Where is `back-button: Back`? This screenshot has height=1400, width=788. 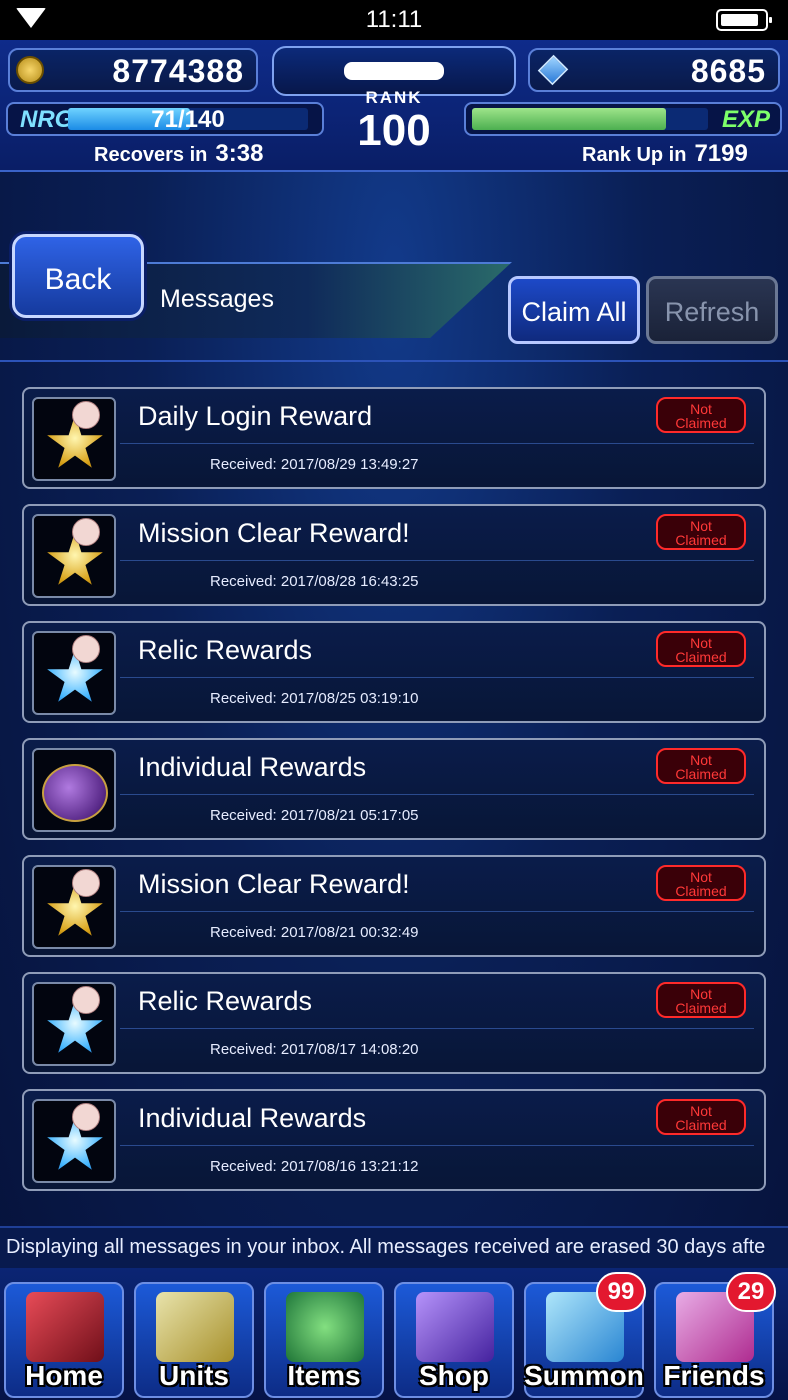 back-button: Back is located at coordinates (78, 276).